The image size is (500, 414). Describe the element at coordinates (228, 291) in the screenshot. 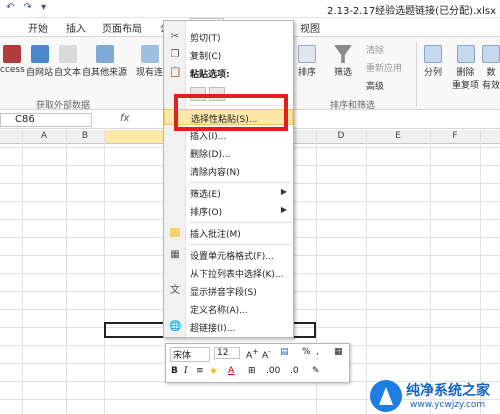

I see `menu-item-phonetic: 文 显示拼音字段(S)` at that location.